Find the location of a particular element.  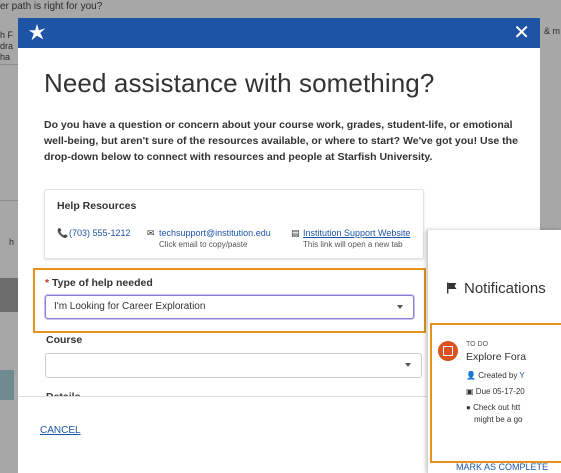

help-resources-title: Help Resources is located at coordinates (97, 206).